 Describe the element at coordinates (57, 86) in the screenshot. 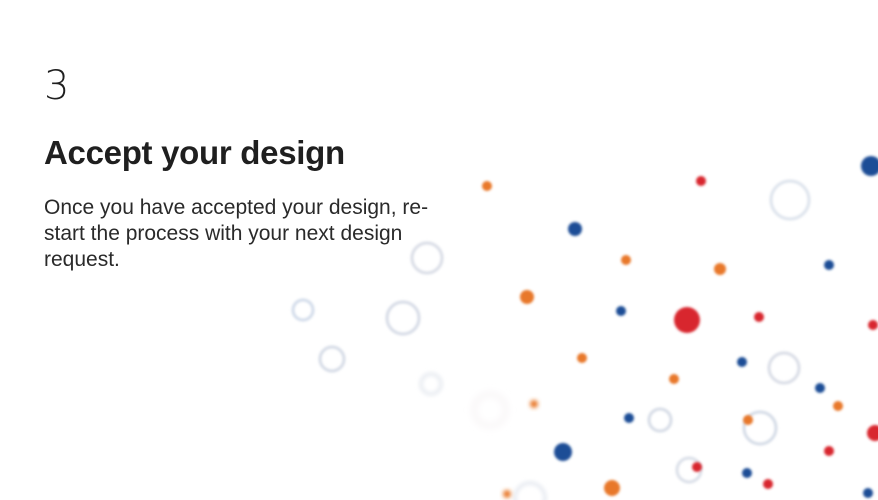

I see `step-number: 3` at that location.